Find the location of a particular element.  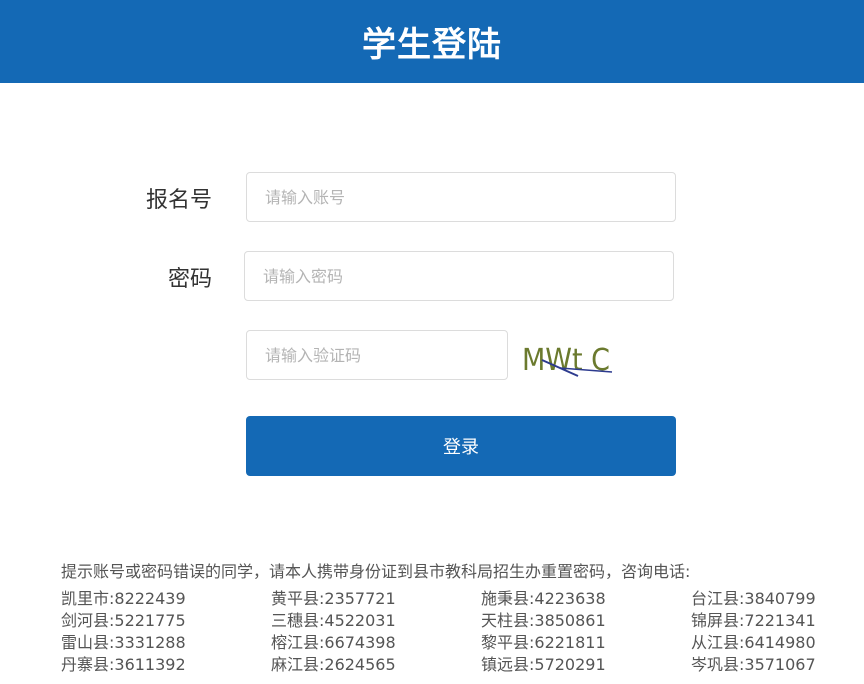

page-header: 学生登陆 is located at coordinates (432, 41).